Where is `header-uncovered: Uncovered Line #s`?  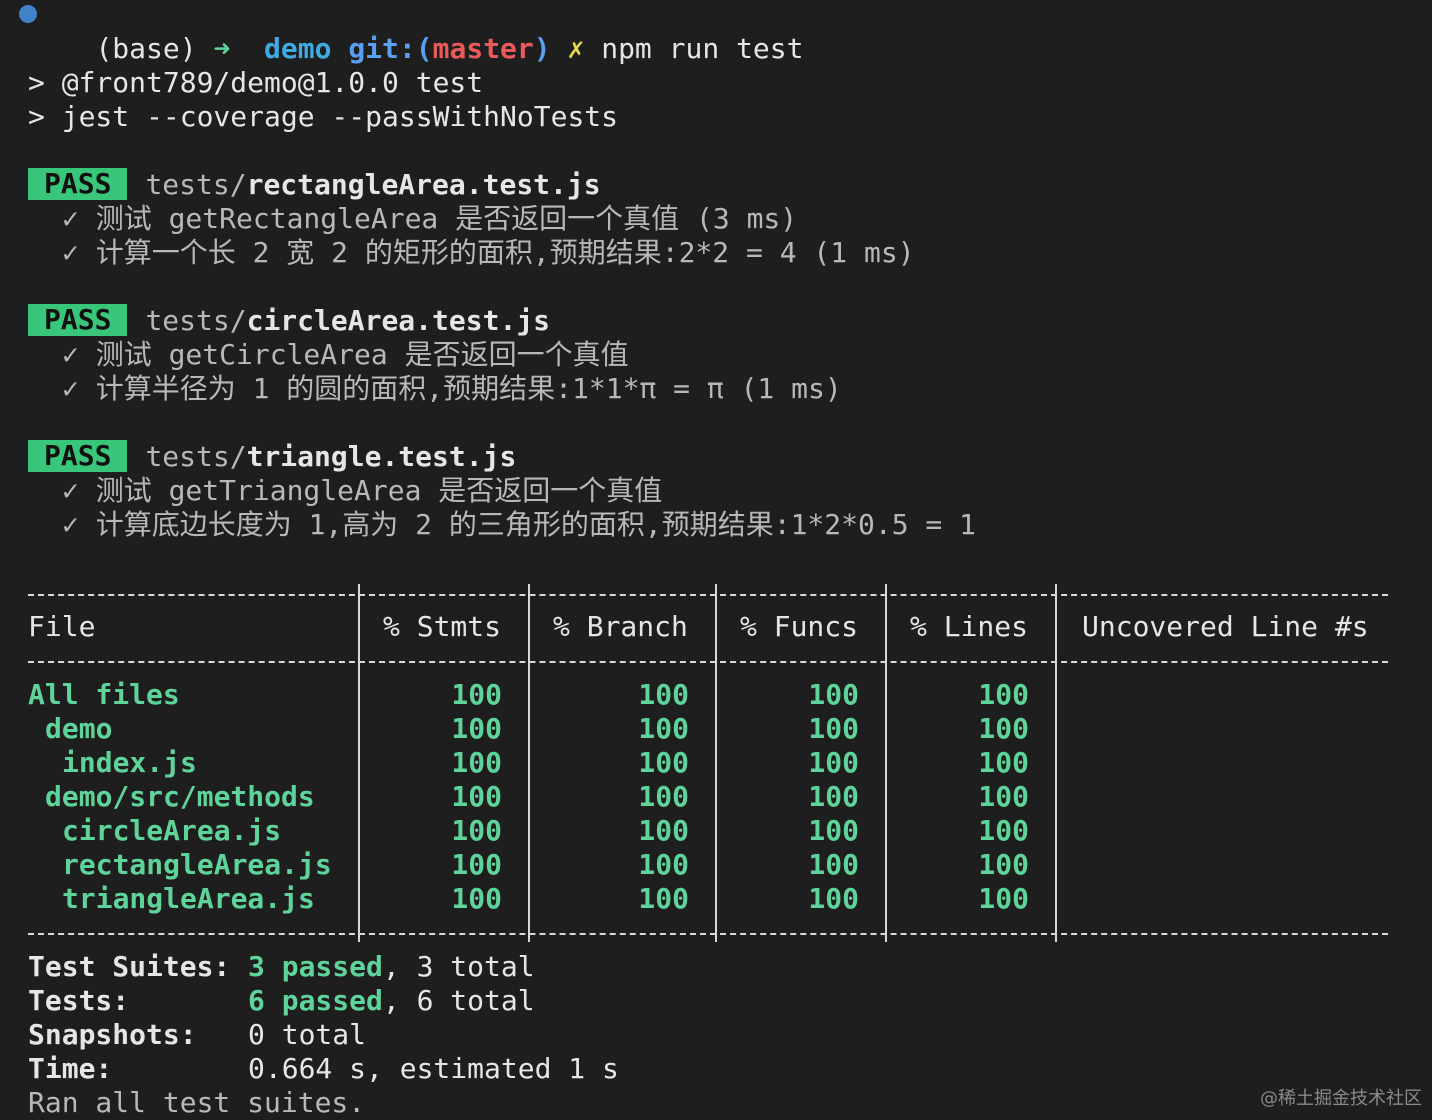
header-uncovered: Uncovered Line #s is located at coordinates (1225, 626).